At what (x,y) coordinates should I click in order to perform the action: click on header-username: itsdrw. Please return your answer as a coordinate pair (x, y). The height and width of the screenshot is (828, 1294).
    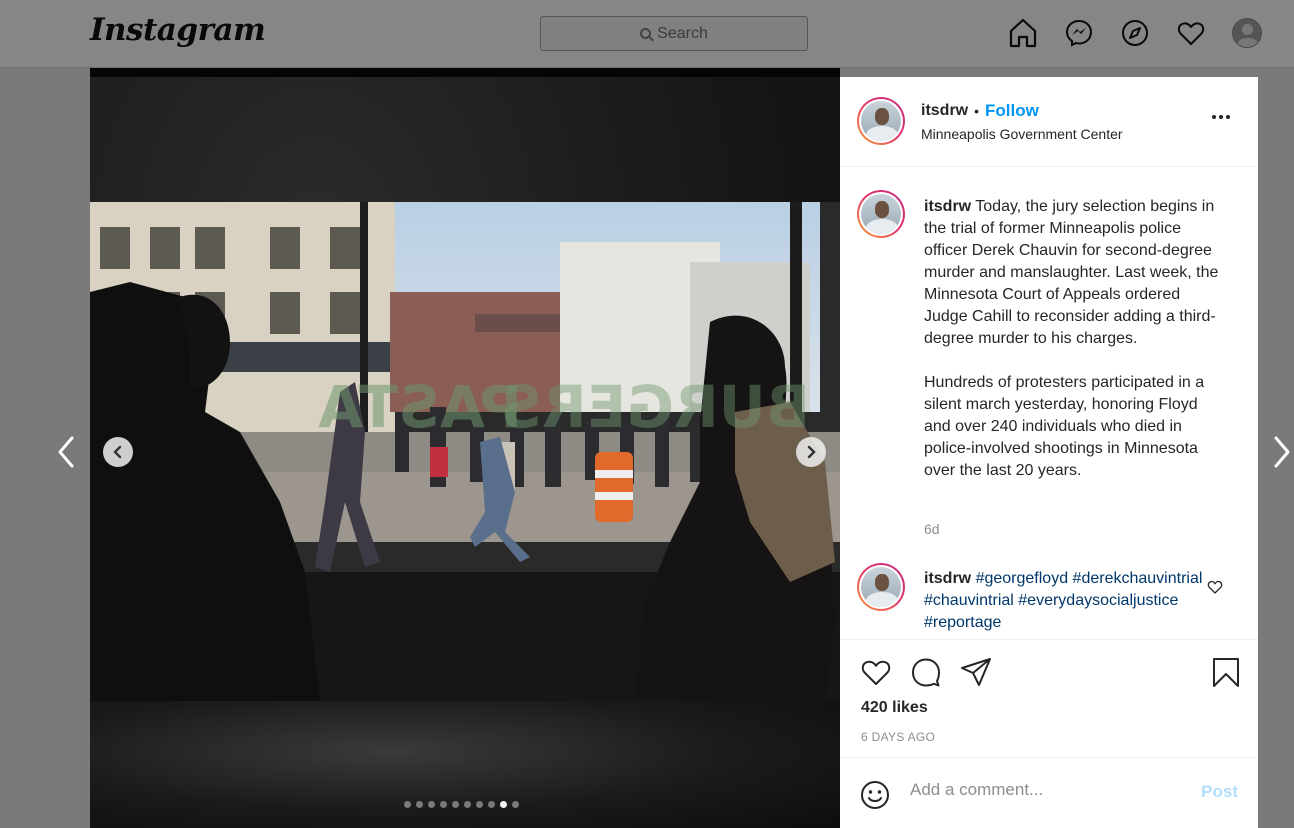
    Looking at the image, I should click on (944, 111).